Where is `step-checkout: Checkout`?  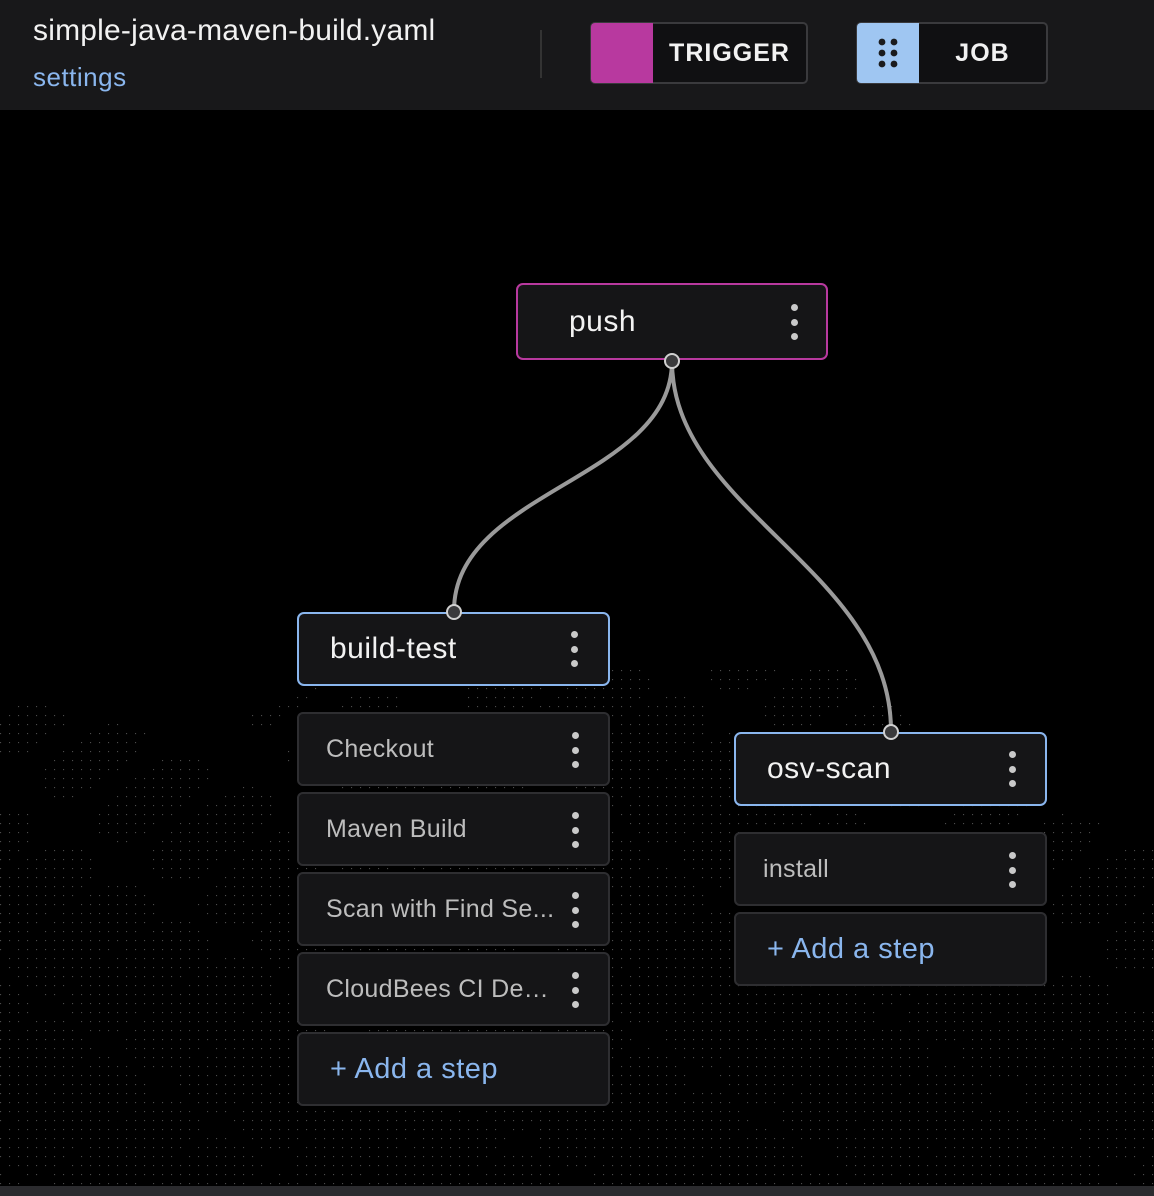 step-checkout: Checkout is located at coordinates (453, 749).